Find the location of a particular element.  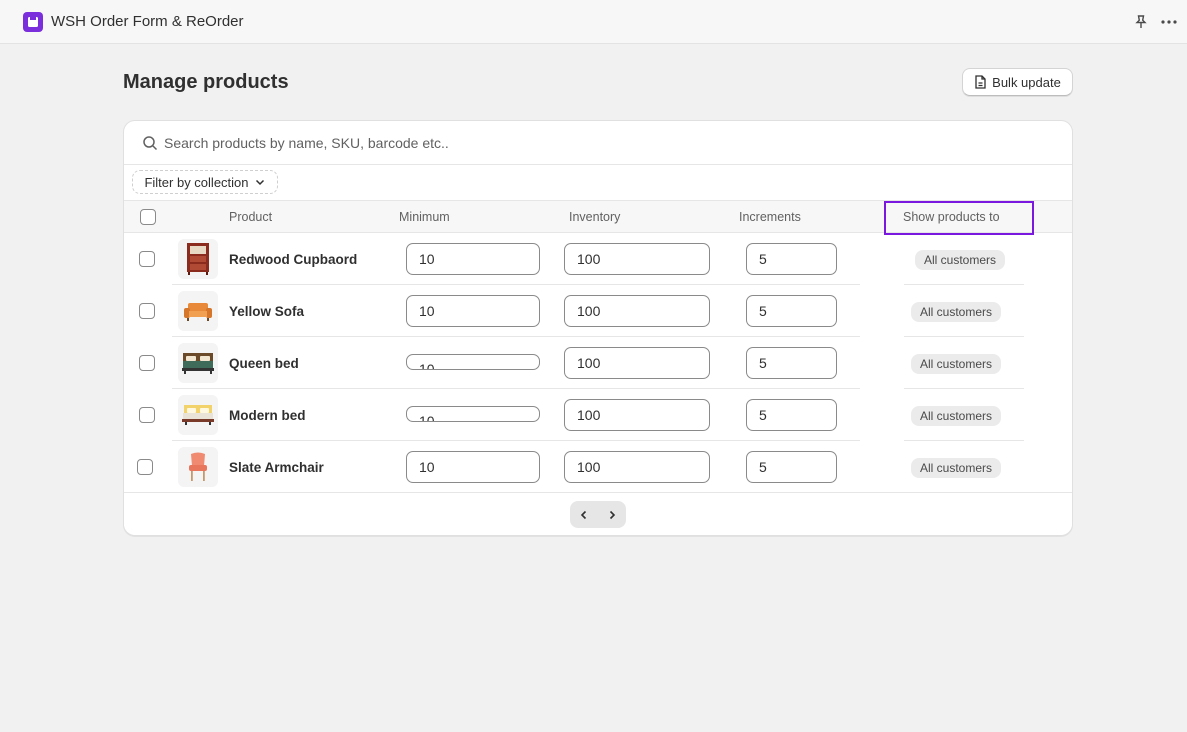

sofa-icon is located at coordinates (198, 312).